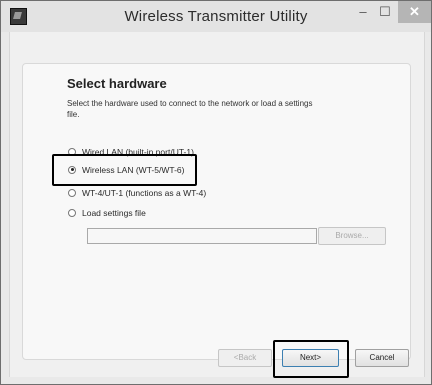 Image resolution: width=432 pixels, height=385 pixels. What do you see at coordinates (382, 358) in the screenshot?
I see `cancel-button: Cancel` at bounding box center [382, 358].